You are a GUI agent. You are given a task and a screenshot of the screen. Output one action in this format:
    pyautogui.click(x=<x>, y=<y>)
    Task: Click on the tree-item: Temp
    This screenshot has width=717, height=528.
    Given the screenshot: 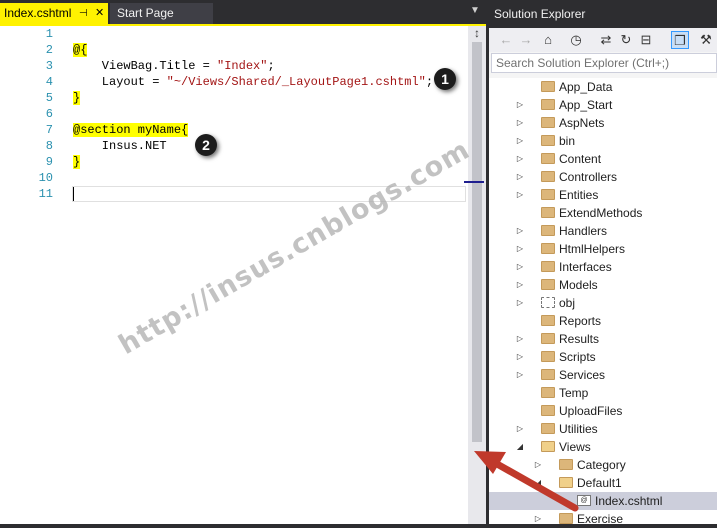 What is the action you would take?
    pyautogui.click(x=603, y=393)
    